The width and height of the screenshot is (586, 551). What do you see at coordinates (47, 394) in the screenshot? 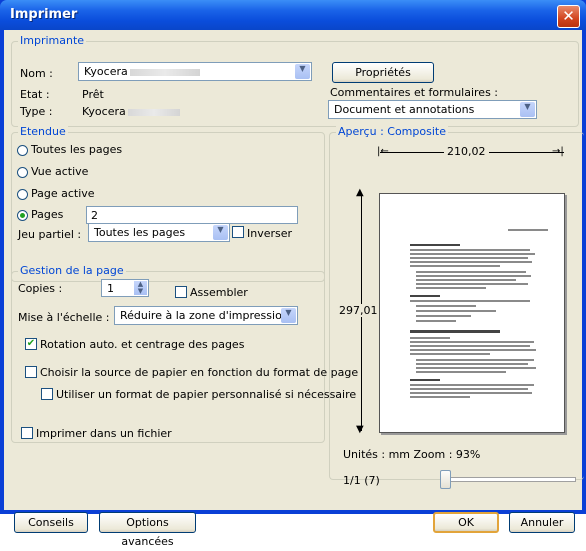
I see `custom-paper-checkbox` at bounding box center [47, 394].